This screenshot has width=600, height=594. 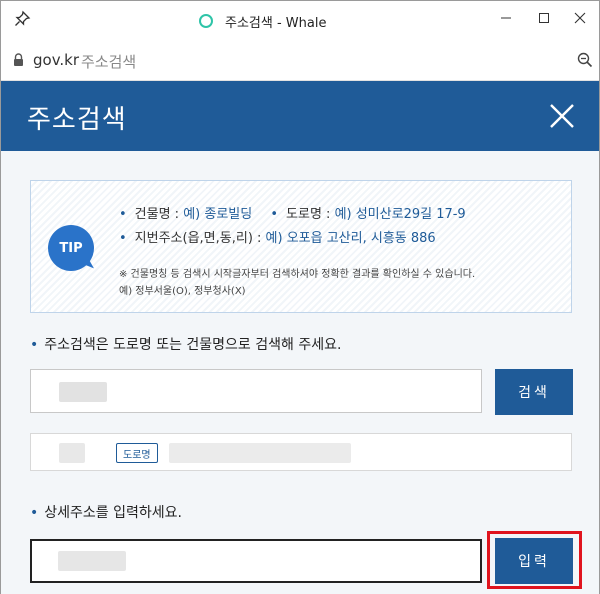 What do you see at coordinates (350, 238) in the screenshot?
I see `tip-jibun-value: 예) 오포읍 고산리, 시흥동 886` at bounding box center [350, 238].